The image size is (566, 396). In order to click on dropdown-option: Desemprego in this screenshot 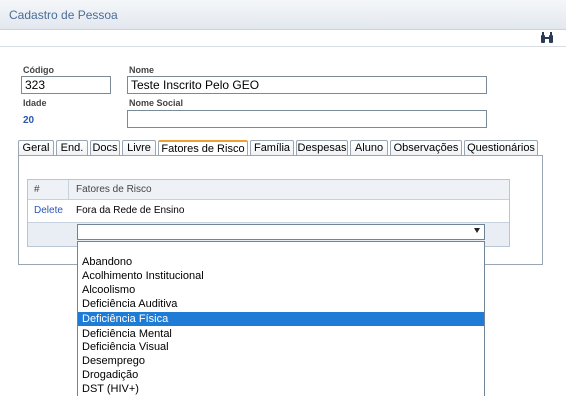, I will do `click(281, 361)`.